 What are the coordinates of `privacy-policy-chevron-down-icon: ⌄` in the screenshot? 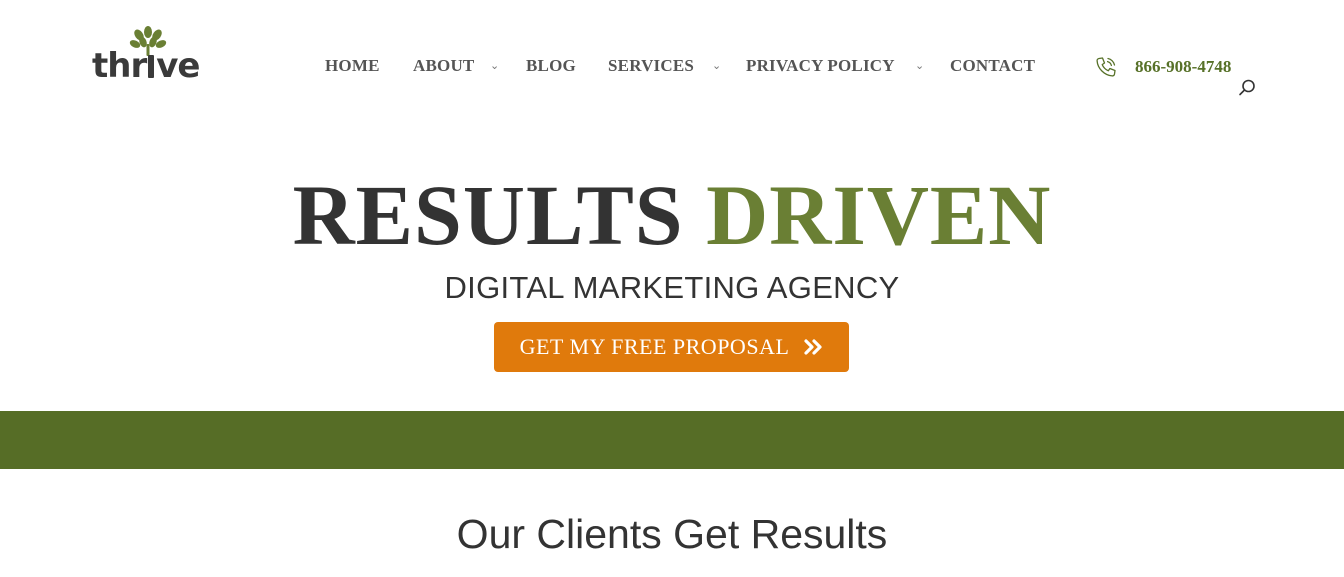 It's located at (919, 66).